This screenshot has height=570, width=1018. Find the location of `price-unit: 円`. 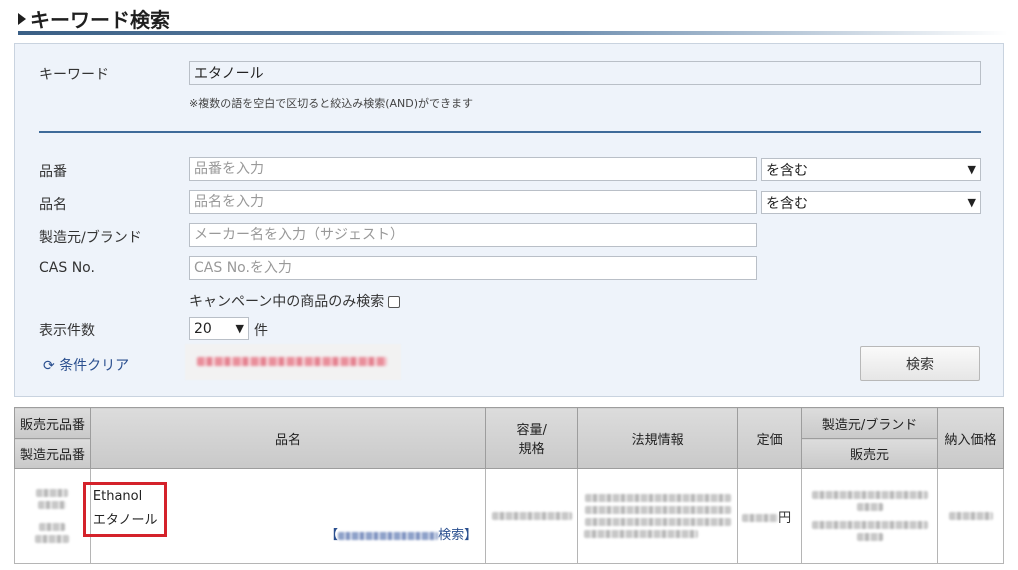

price-unit: 円 is located at coordinates (785, 518).